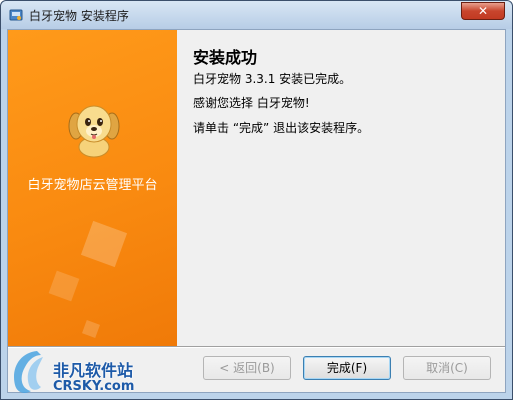  Describe the element at coordinates (447, 368) in the screenshot. I see `cancel-button: 取消(C)` at that location.